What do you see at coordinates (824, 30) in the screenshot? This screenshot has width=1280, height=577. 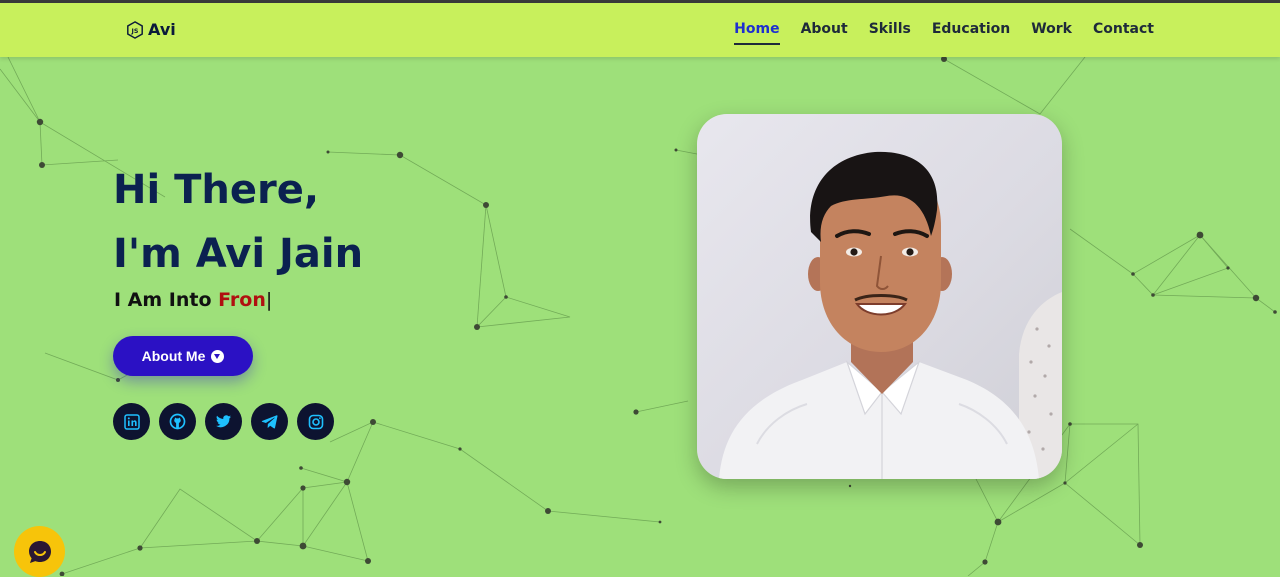 I see `nav-link-about: About` at bounding box center [824, 30].